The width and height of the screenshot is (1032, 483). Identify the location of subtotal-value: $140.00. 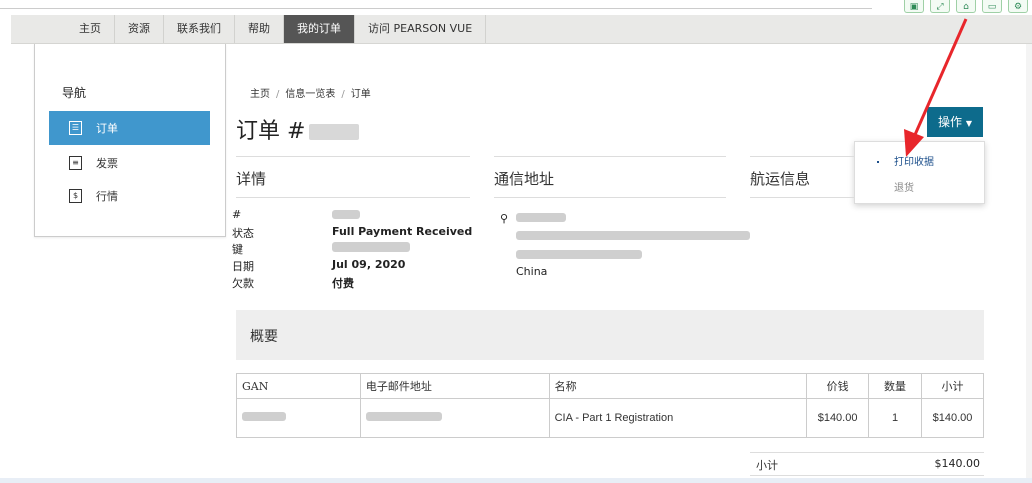
(957, 463).